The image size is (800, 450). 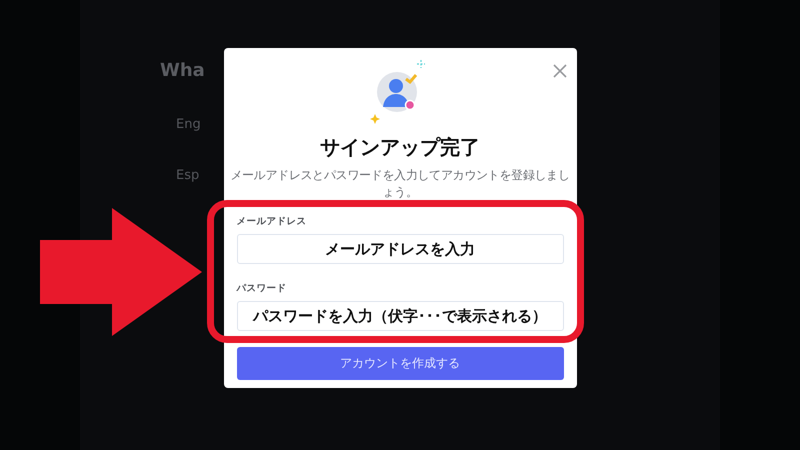 I want to click on arrow-icon, so click(x=121, y=272).